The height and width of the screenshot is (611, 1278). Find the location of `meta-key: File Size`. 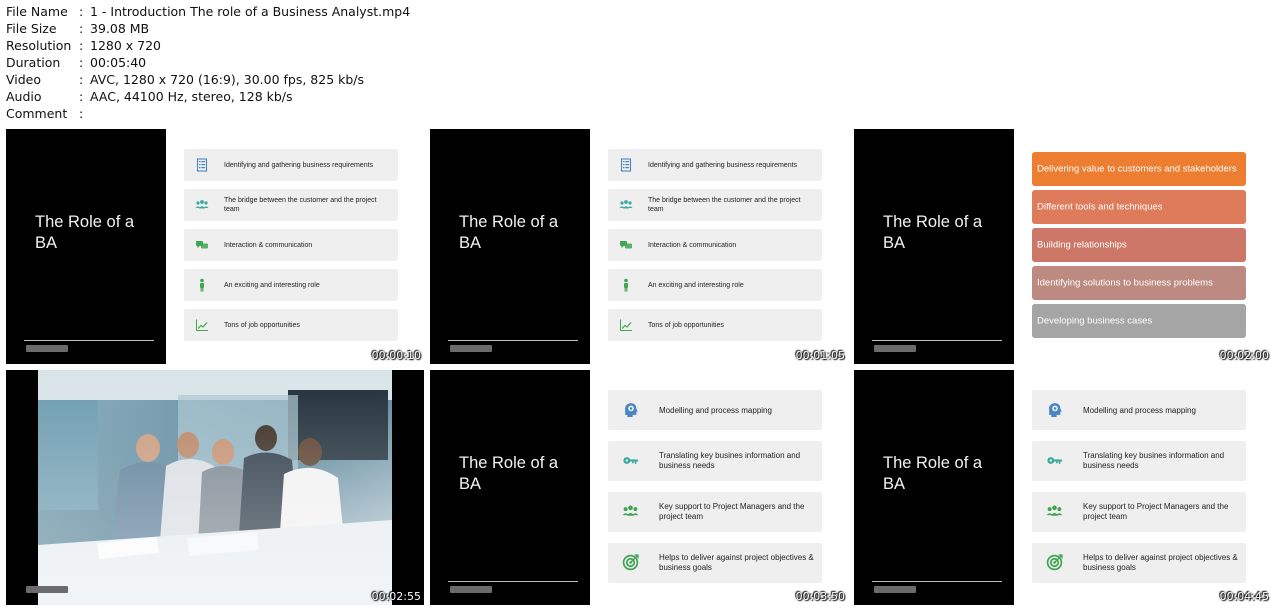

meta-key: File Size is located at coordinates (31, 28).